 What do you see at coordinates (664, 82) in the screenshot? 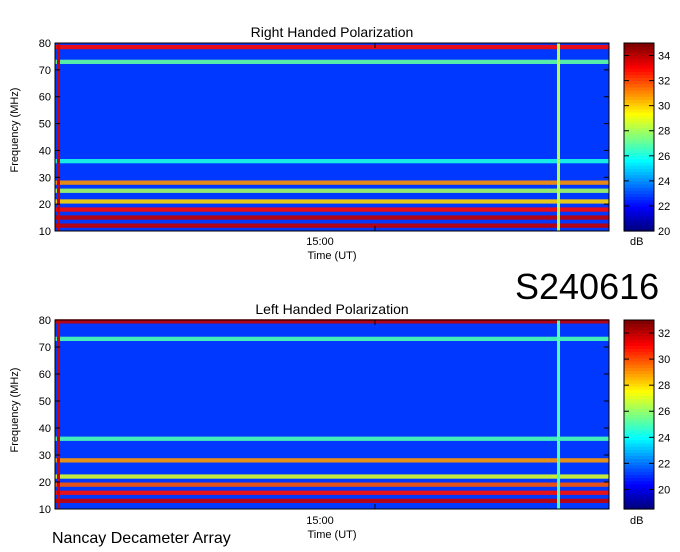
I see `chart-1-colorbar-tick-label: 32` at bounding box center [664, 82].